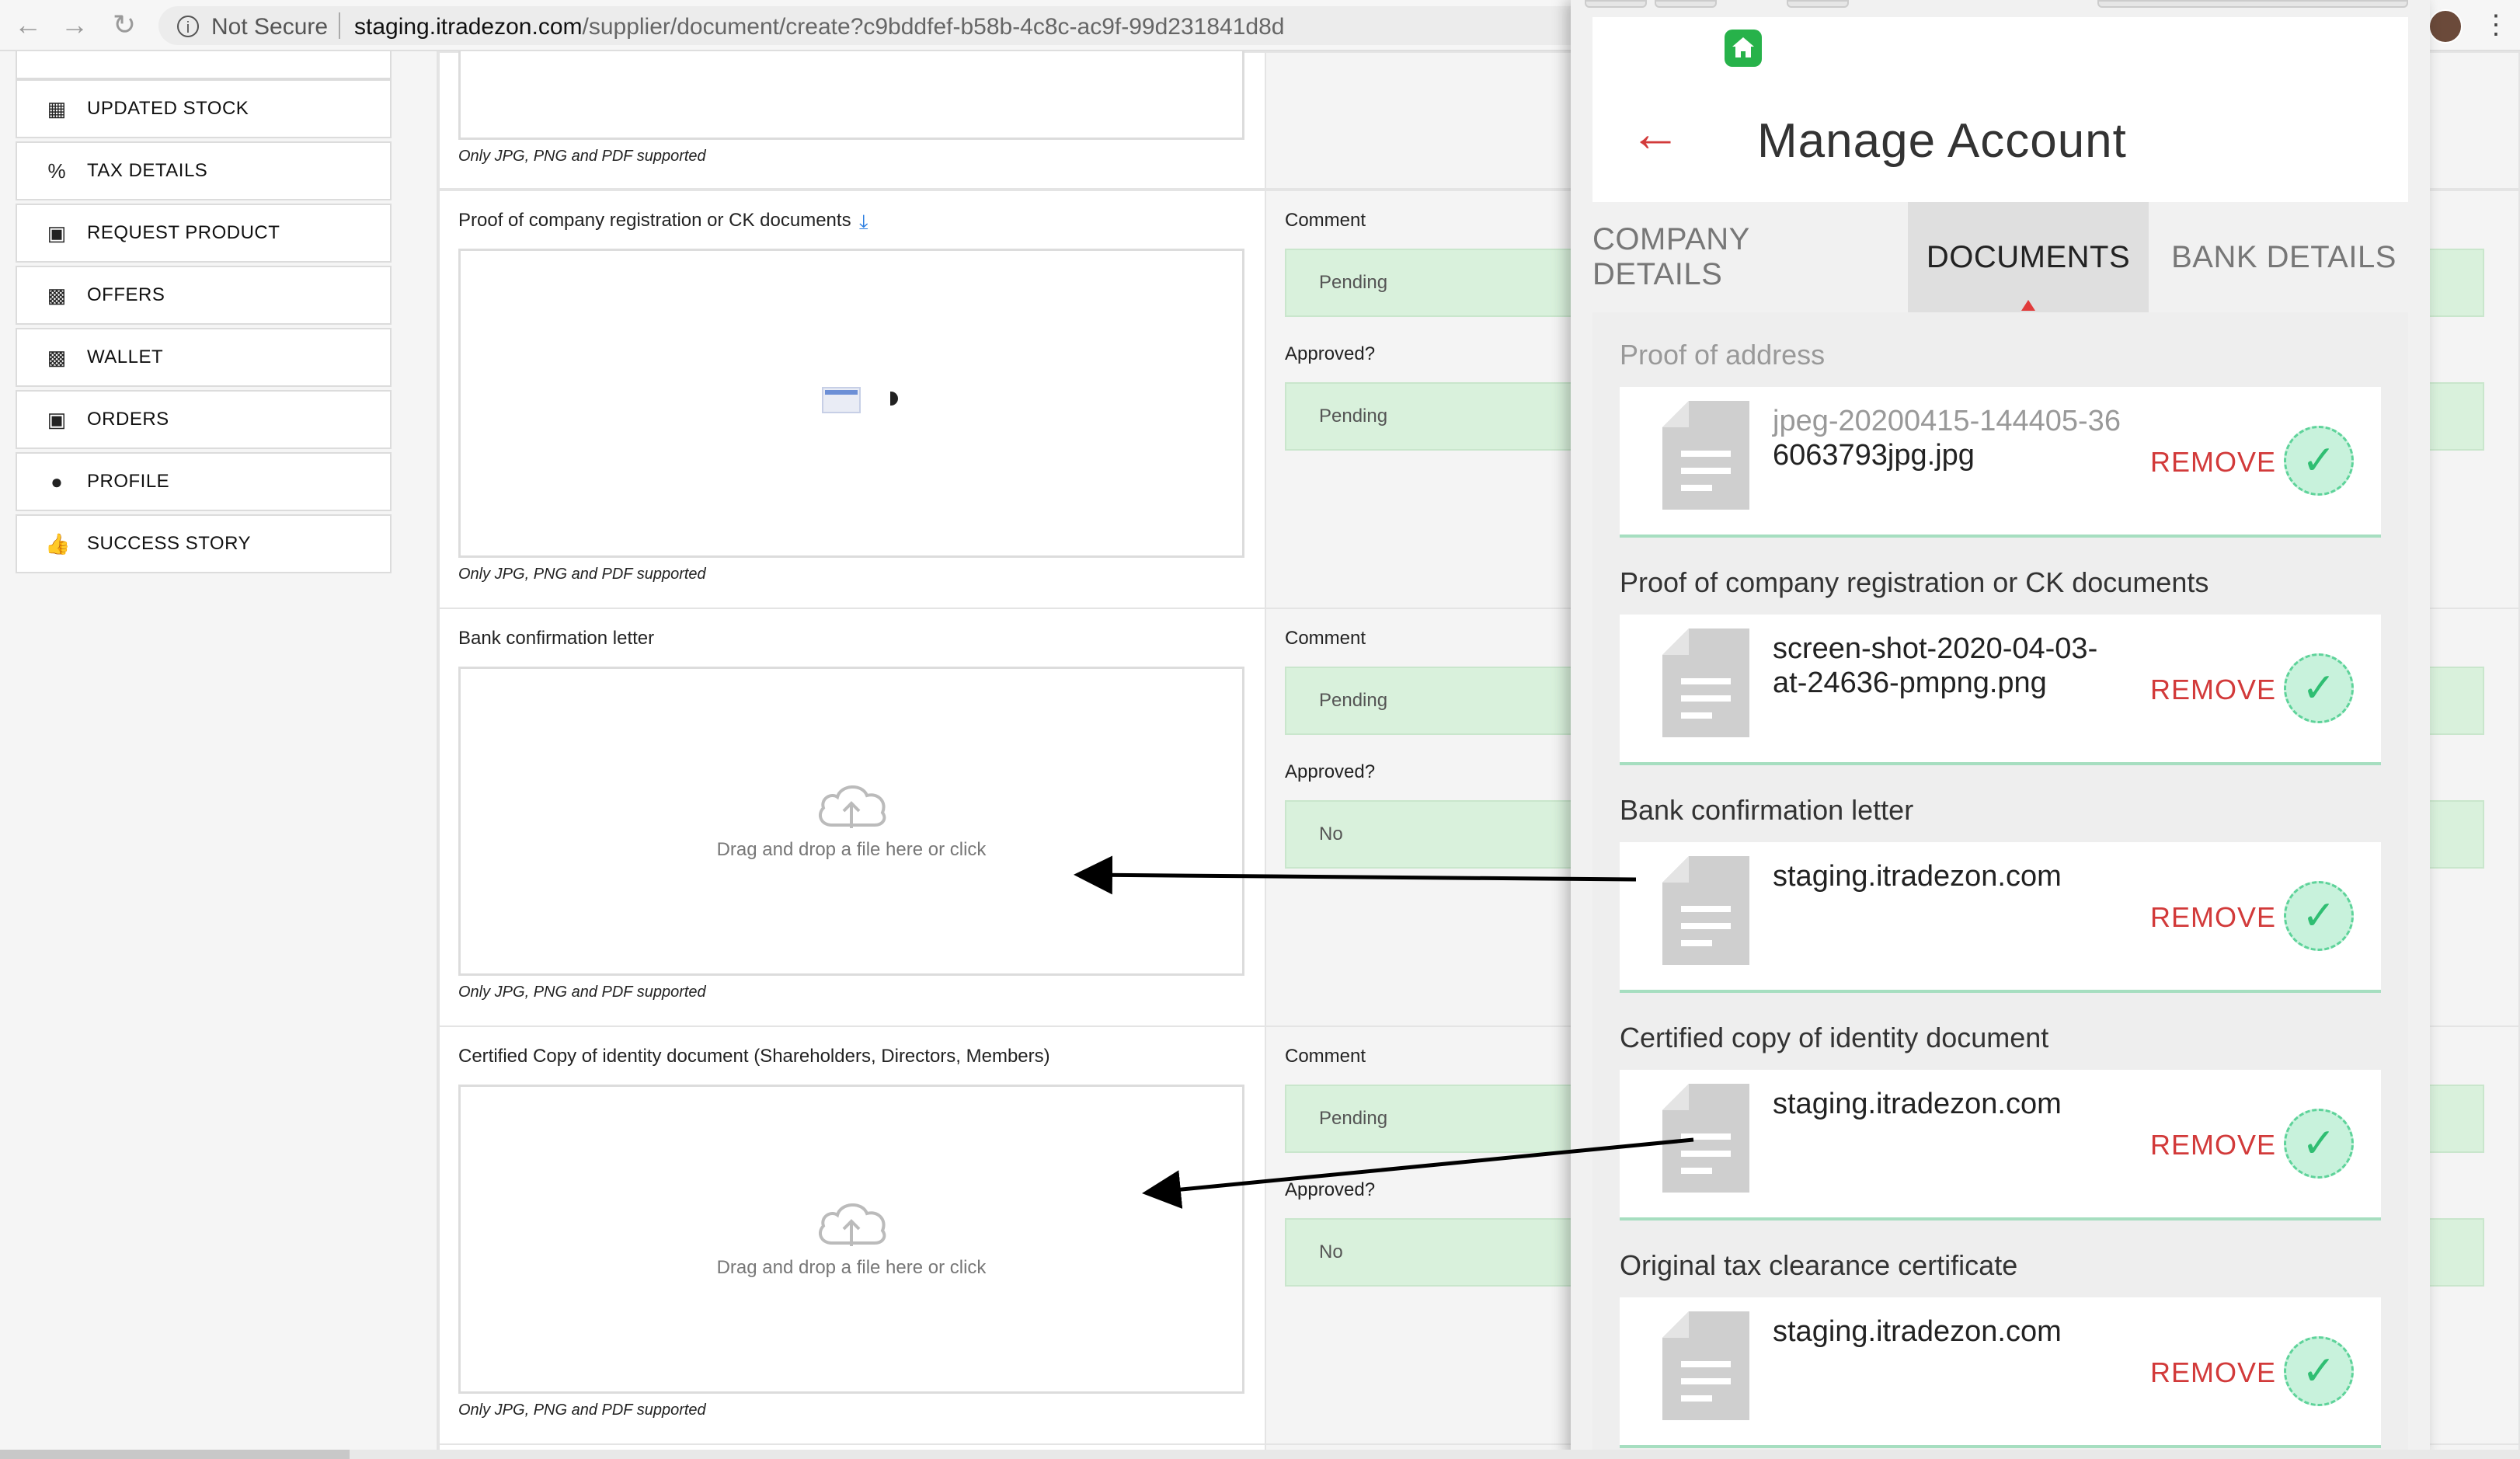  Describe the element at coordinates (1435, 1454) in the screenshot. I see `horizontal-scrollbar-track` at that location.